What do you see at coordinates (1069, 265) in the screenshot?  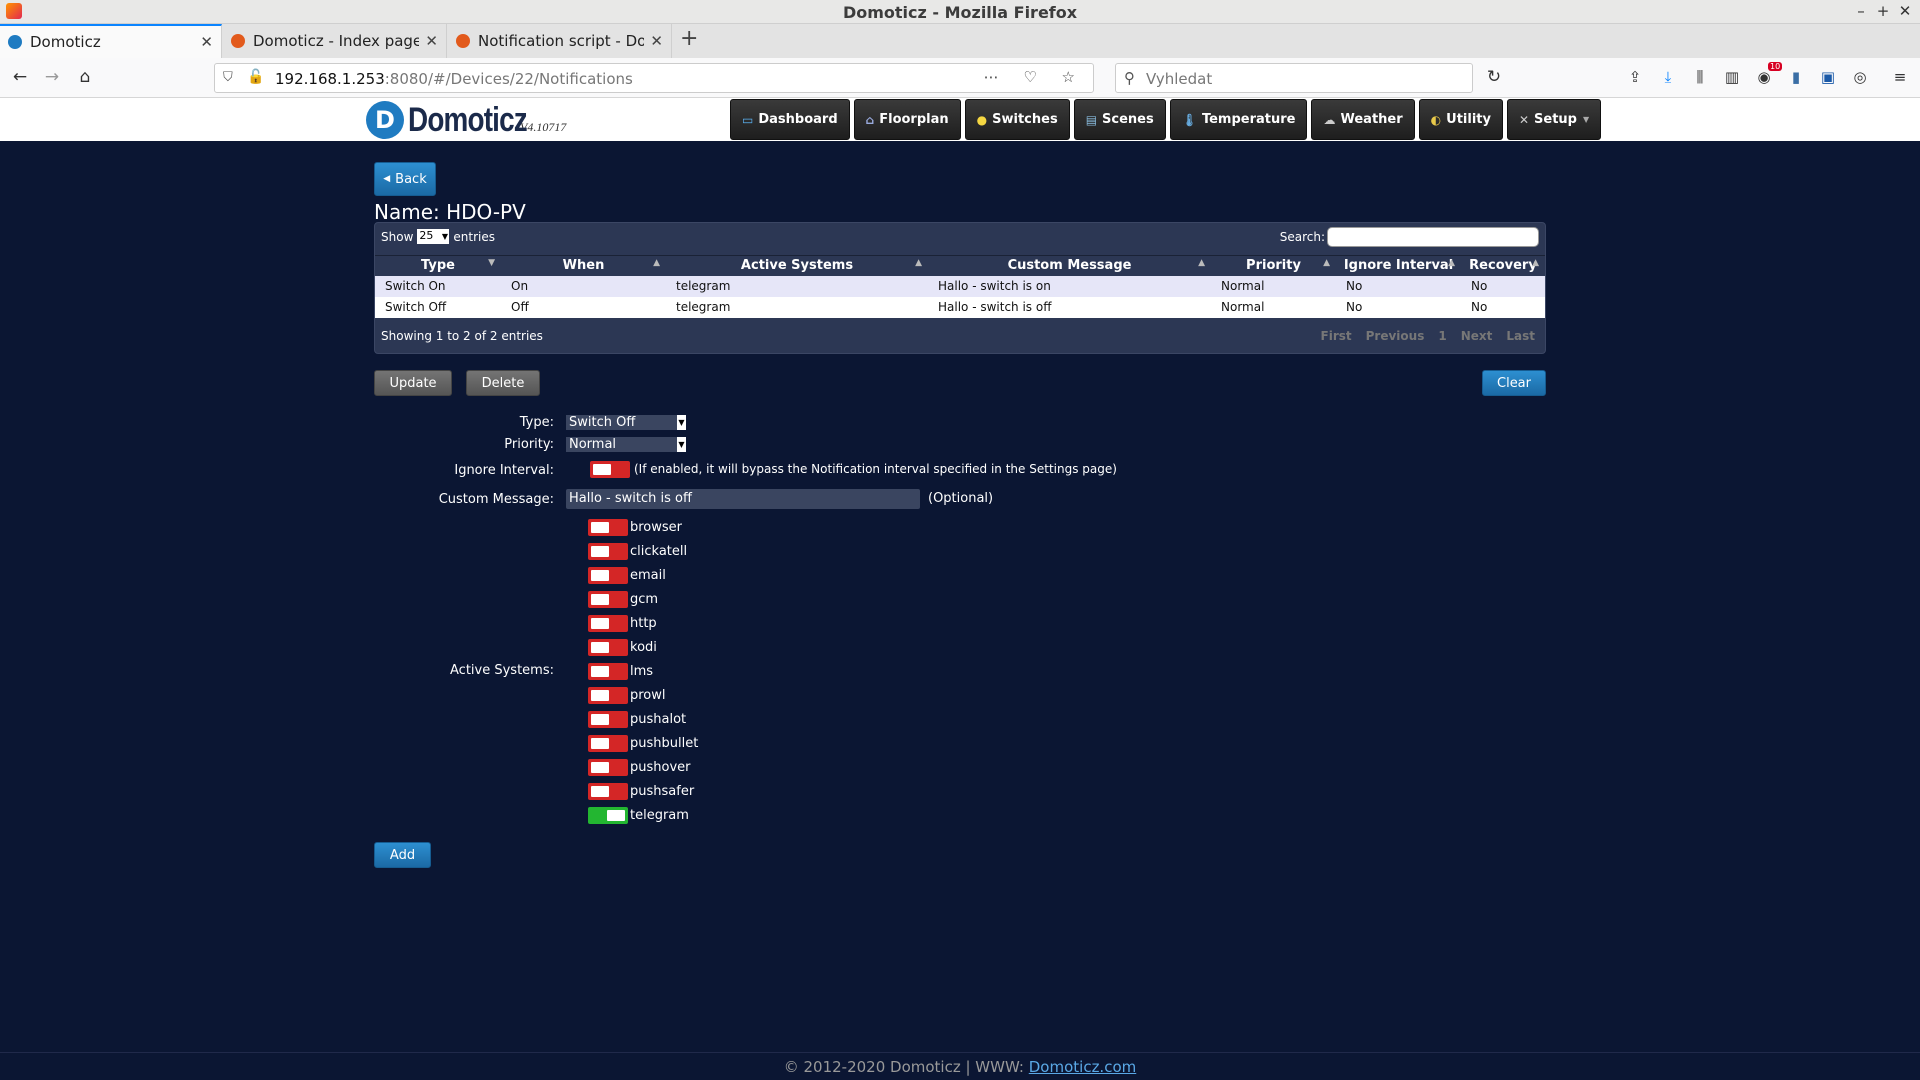 I see `column-header-custom-message: Custom Message ▲` at bounding box center [1069, 265].